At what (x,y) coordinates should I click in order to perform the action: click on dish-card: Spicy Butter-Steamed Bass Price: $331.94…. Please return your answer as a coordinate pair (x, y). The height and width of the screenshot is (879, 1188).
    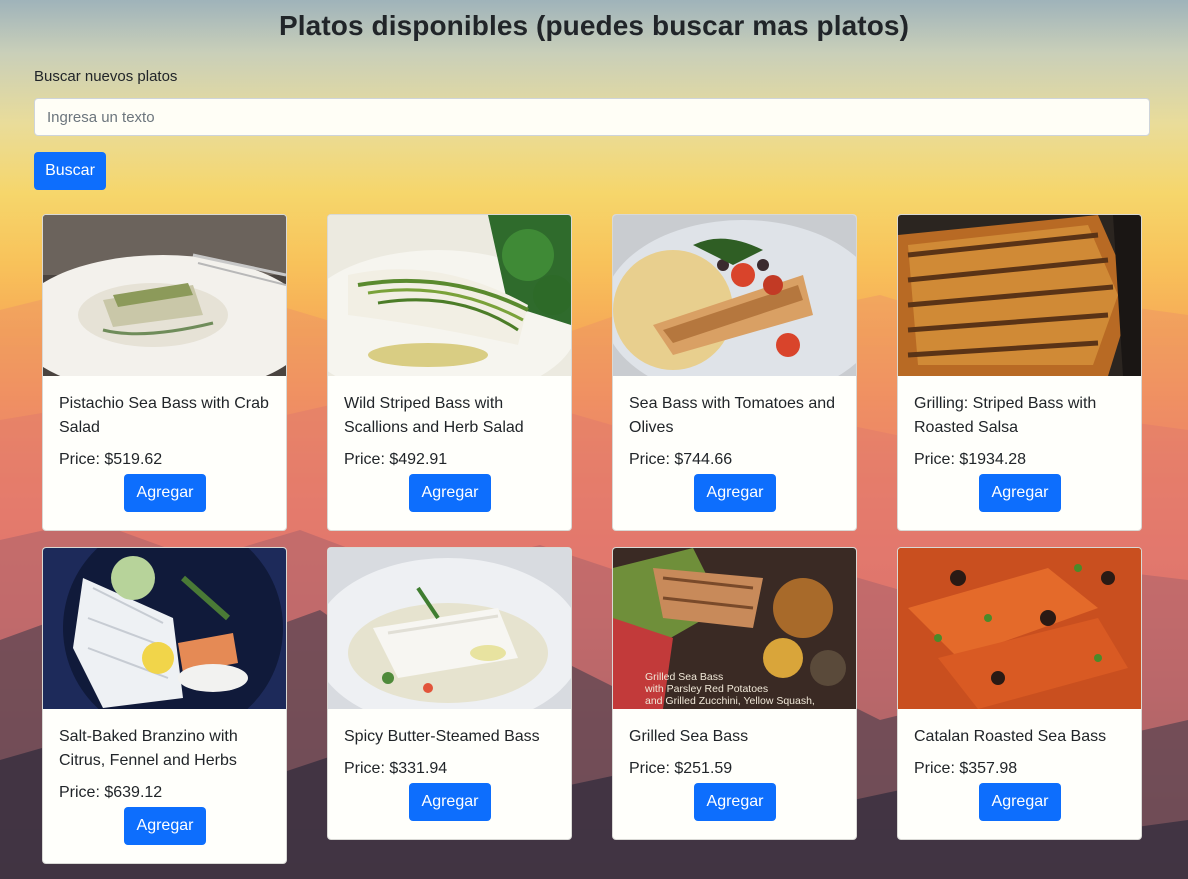
    Looking at the image, I should click on (449, 693).